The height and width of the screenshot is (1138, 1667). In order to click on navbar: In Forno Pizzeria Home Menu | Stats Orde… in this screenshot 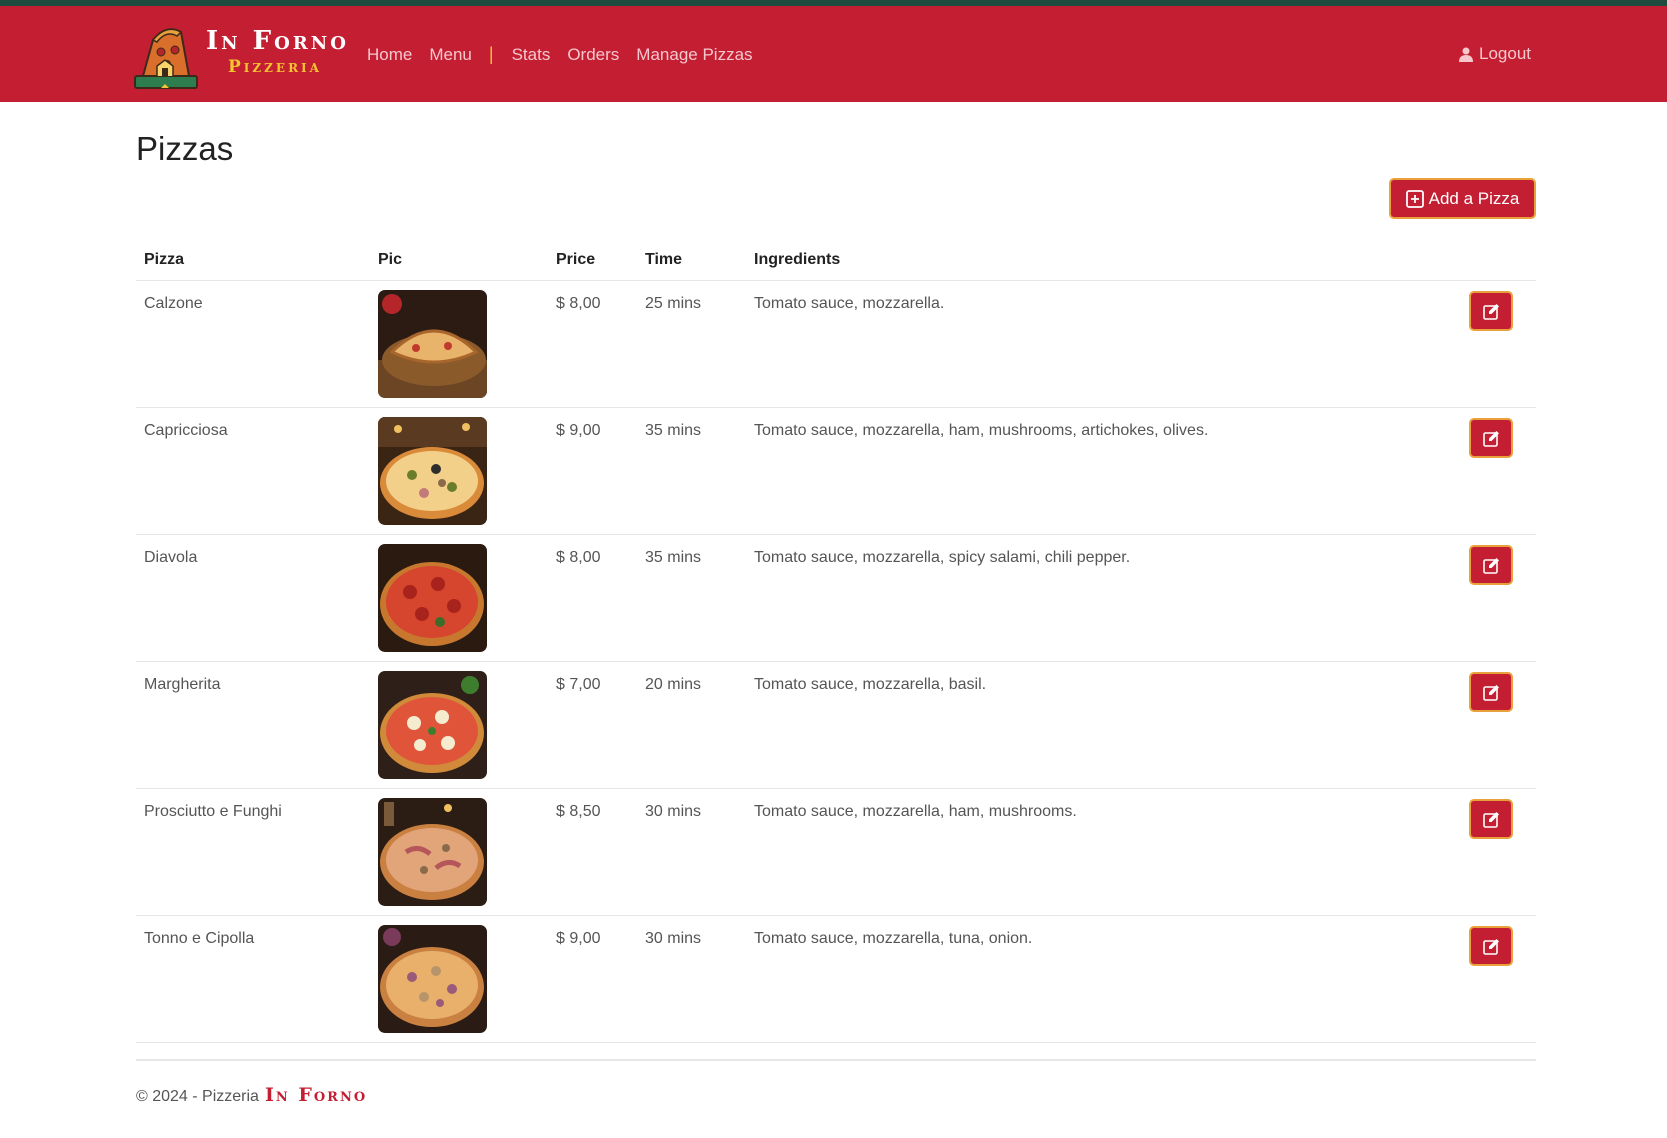, I will do `click(833, 54)`.